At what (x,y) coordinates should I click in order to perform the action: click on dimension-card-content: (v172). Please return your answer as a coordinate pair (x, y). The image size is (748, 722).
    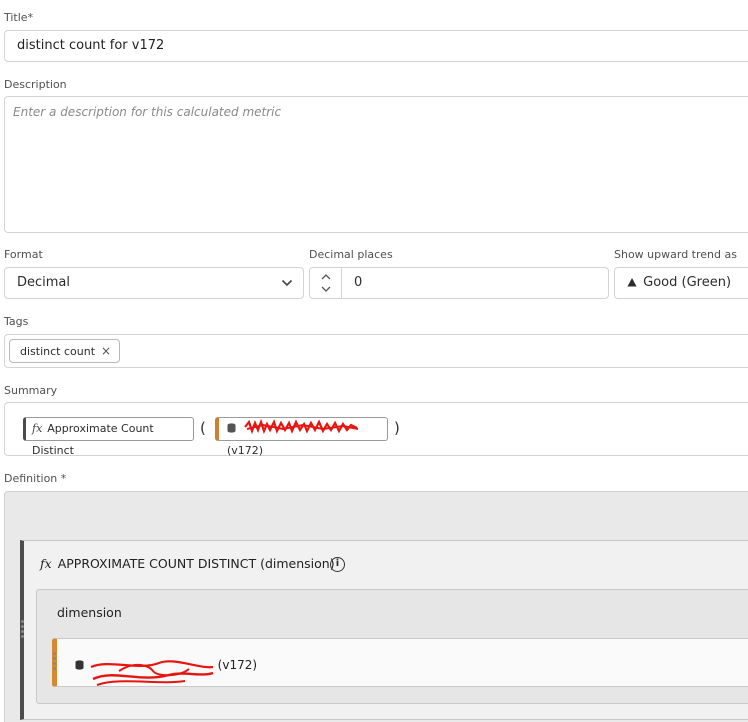
    Looking at the image, I should click on (166, 672).